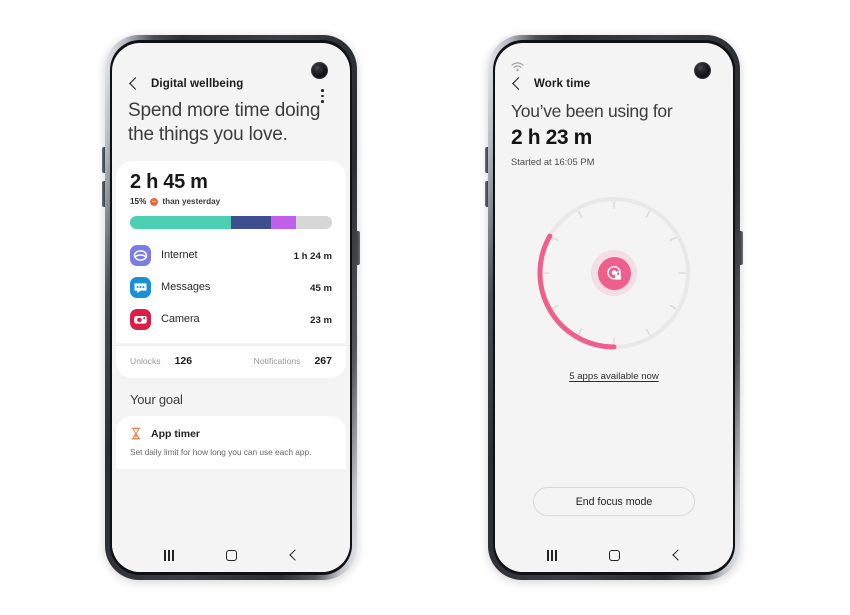  Describe the element at coordinates (136, 433) in the screenshot. I see `hourglass-icon` at that location.